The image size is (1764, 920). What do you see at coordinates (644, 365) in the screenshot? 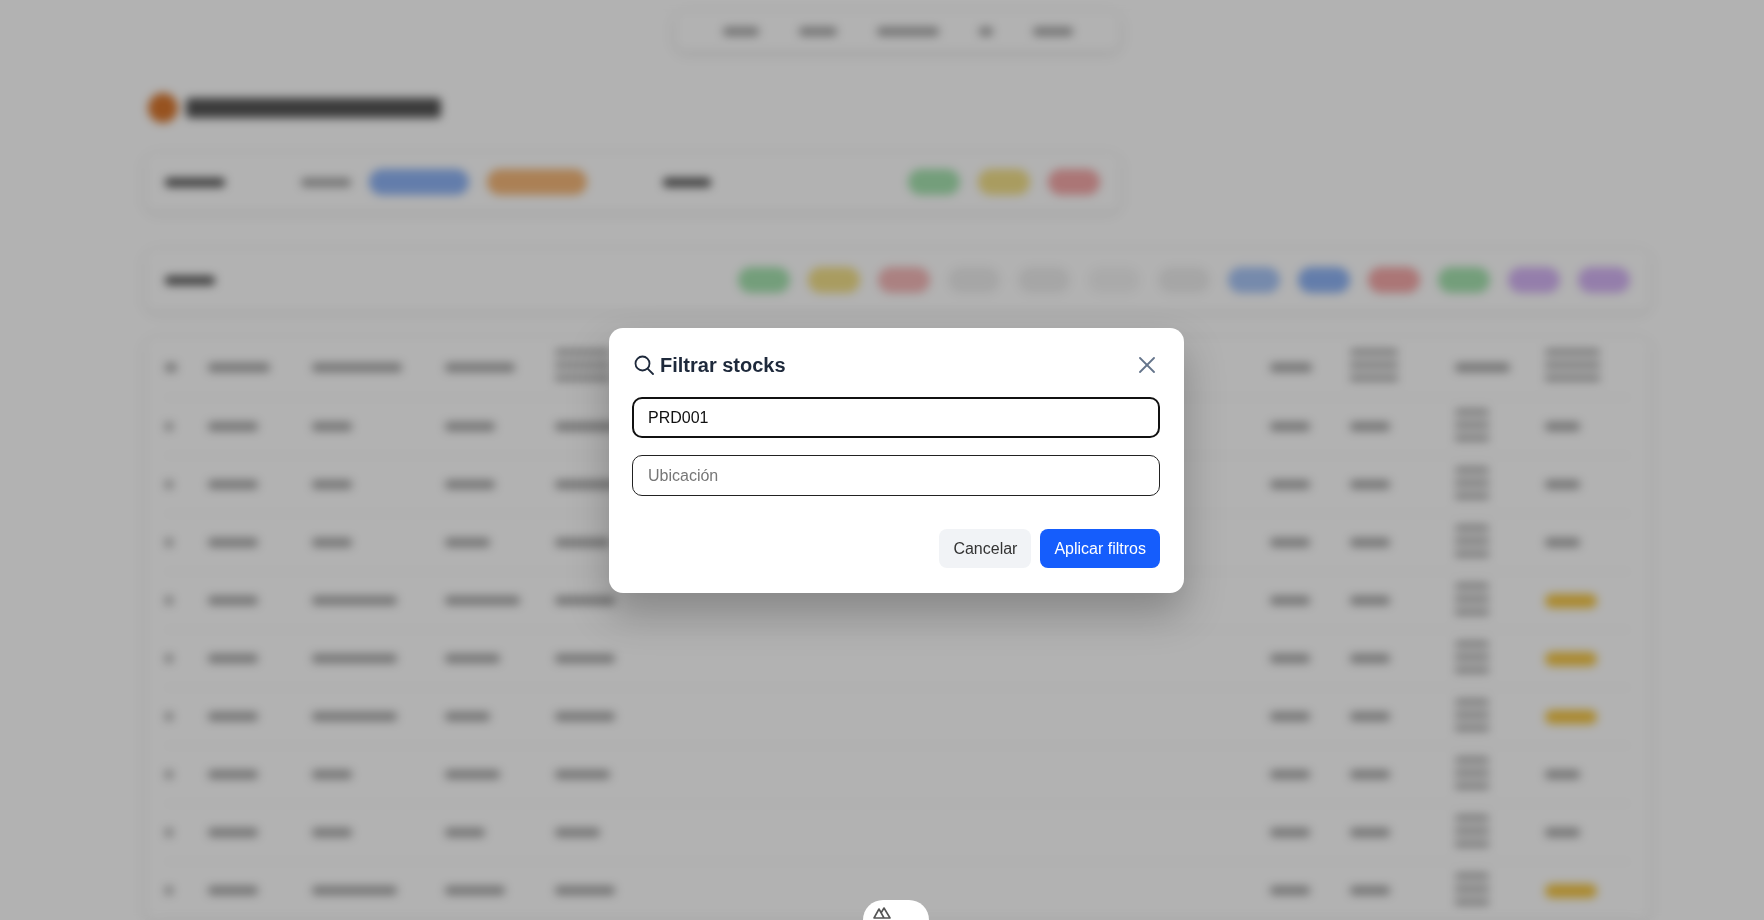
I see `search-icon` at bounding box center [644, 365].